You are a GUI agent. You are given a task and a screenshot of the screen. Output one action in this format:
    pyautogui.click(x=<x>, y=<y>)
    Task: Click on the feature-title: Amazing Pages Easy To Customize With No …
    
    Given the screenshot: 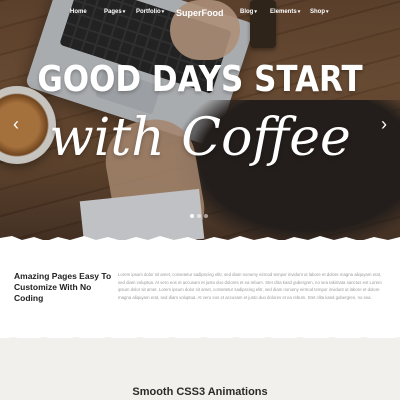 What is the action you would take?
    pyautogui.click(x=63, y=287)
    